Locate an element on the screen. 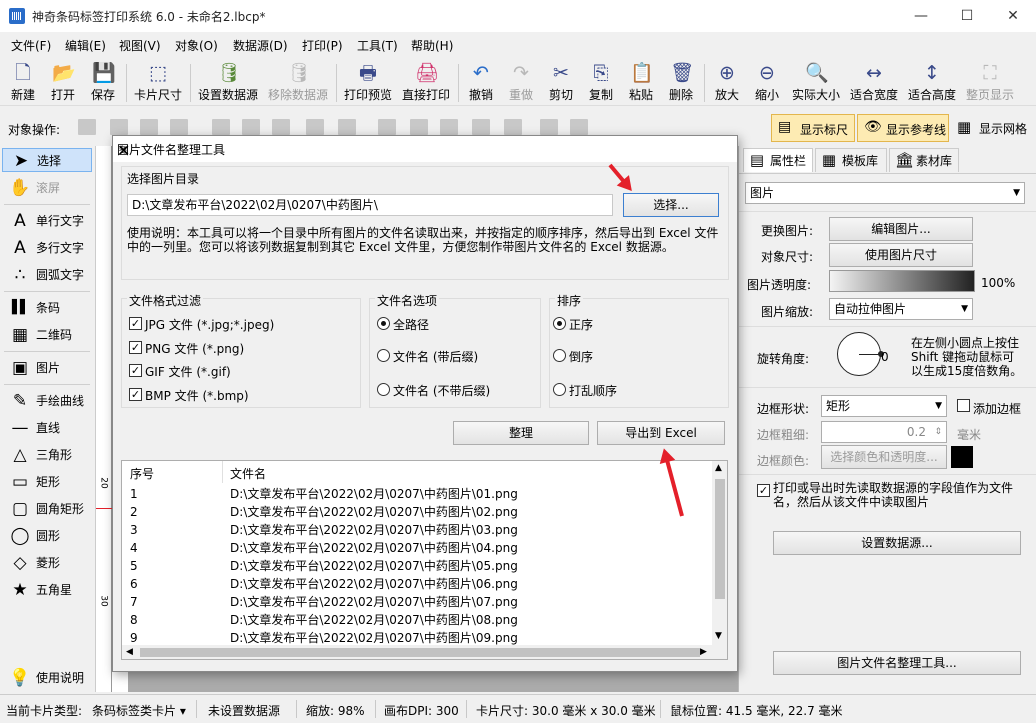  table-row: 2 D:\文章发布平台\2022\02月\0207\中药图片\02.png is located at coordinates (417, 512).